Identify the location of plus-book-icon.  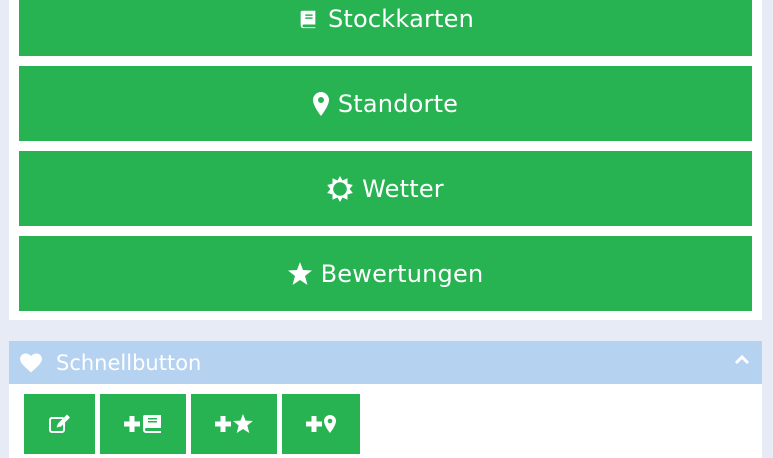
(143, 424).